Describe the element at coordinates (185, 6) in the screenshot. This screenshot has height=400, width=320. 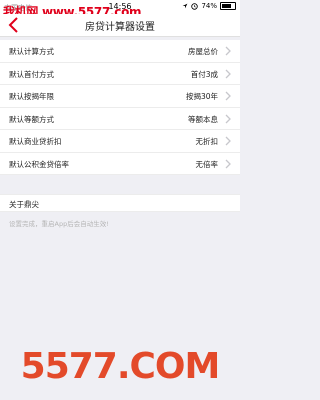
I see `location-icon` at that location.